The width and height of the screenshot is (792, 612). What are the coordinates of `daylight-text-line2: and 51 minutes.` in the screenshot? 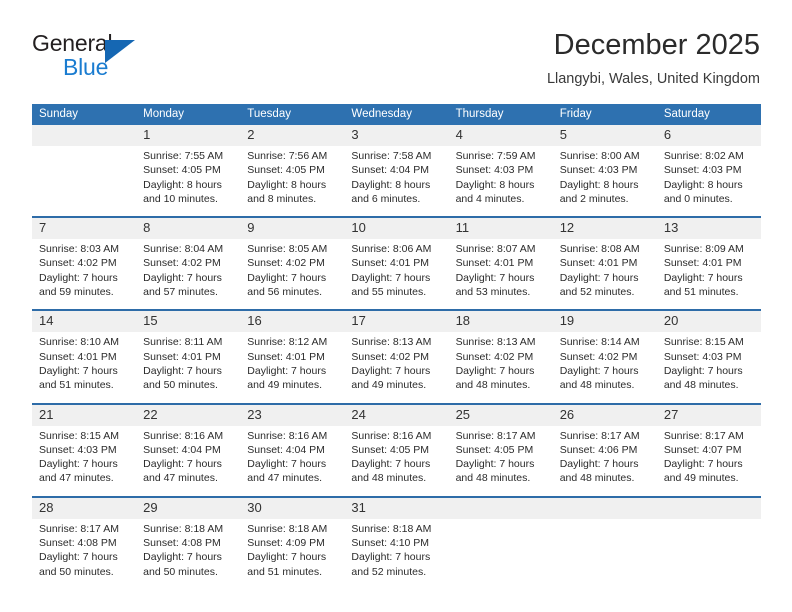 It's located at (284, 571).